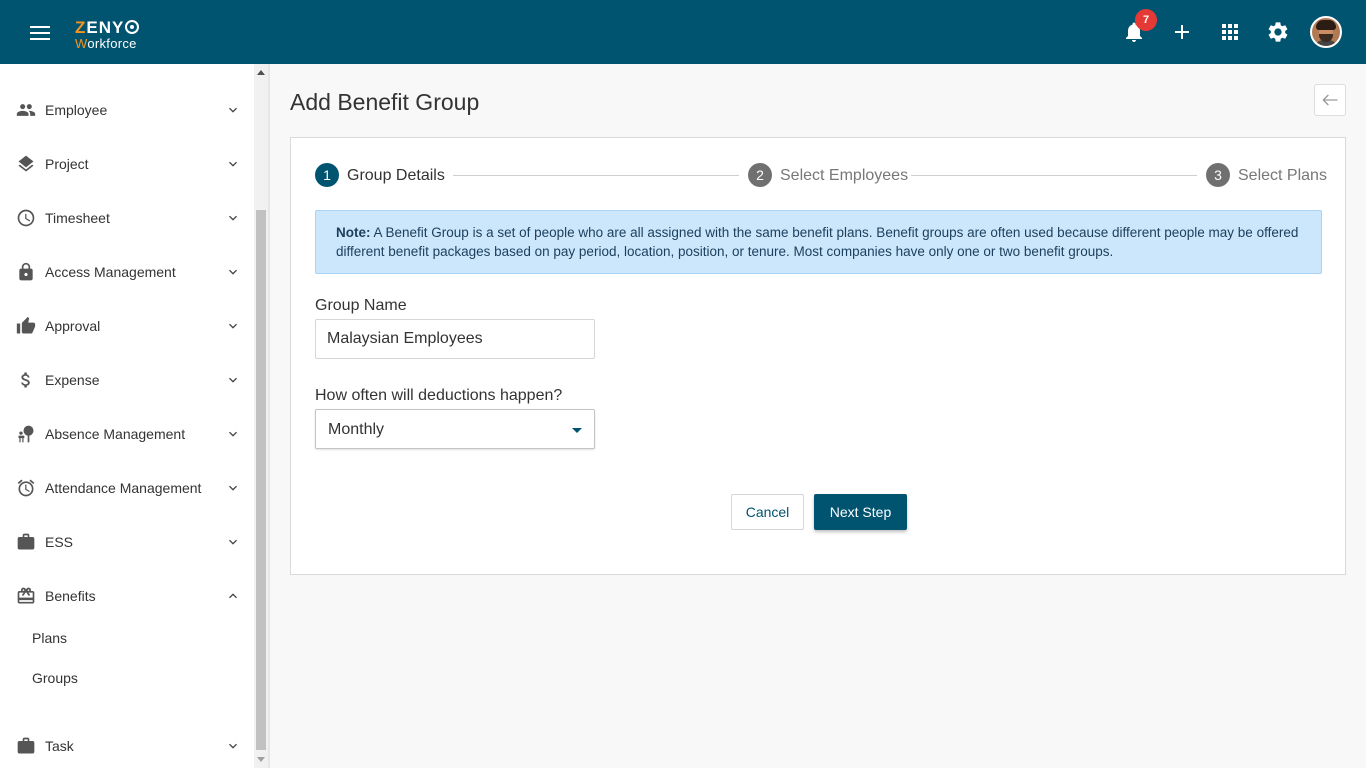 The image size is (1366, 768). What do you see at coordinates (127, 220) in the screenshot?
I see `sidebar-item-timesheet: Timesheet` at bounding box center [127, 220].